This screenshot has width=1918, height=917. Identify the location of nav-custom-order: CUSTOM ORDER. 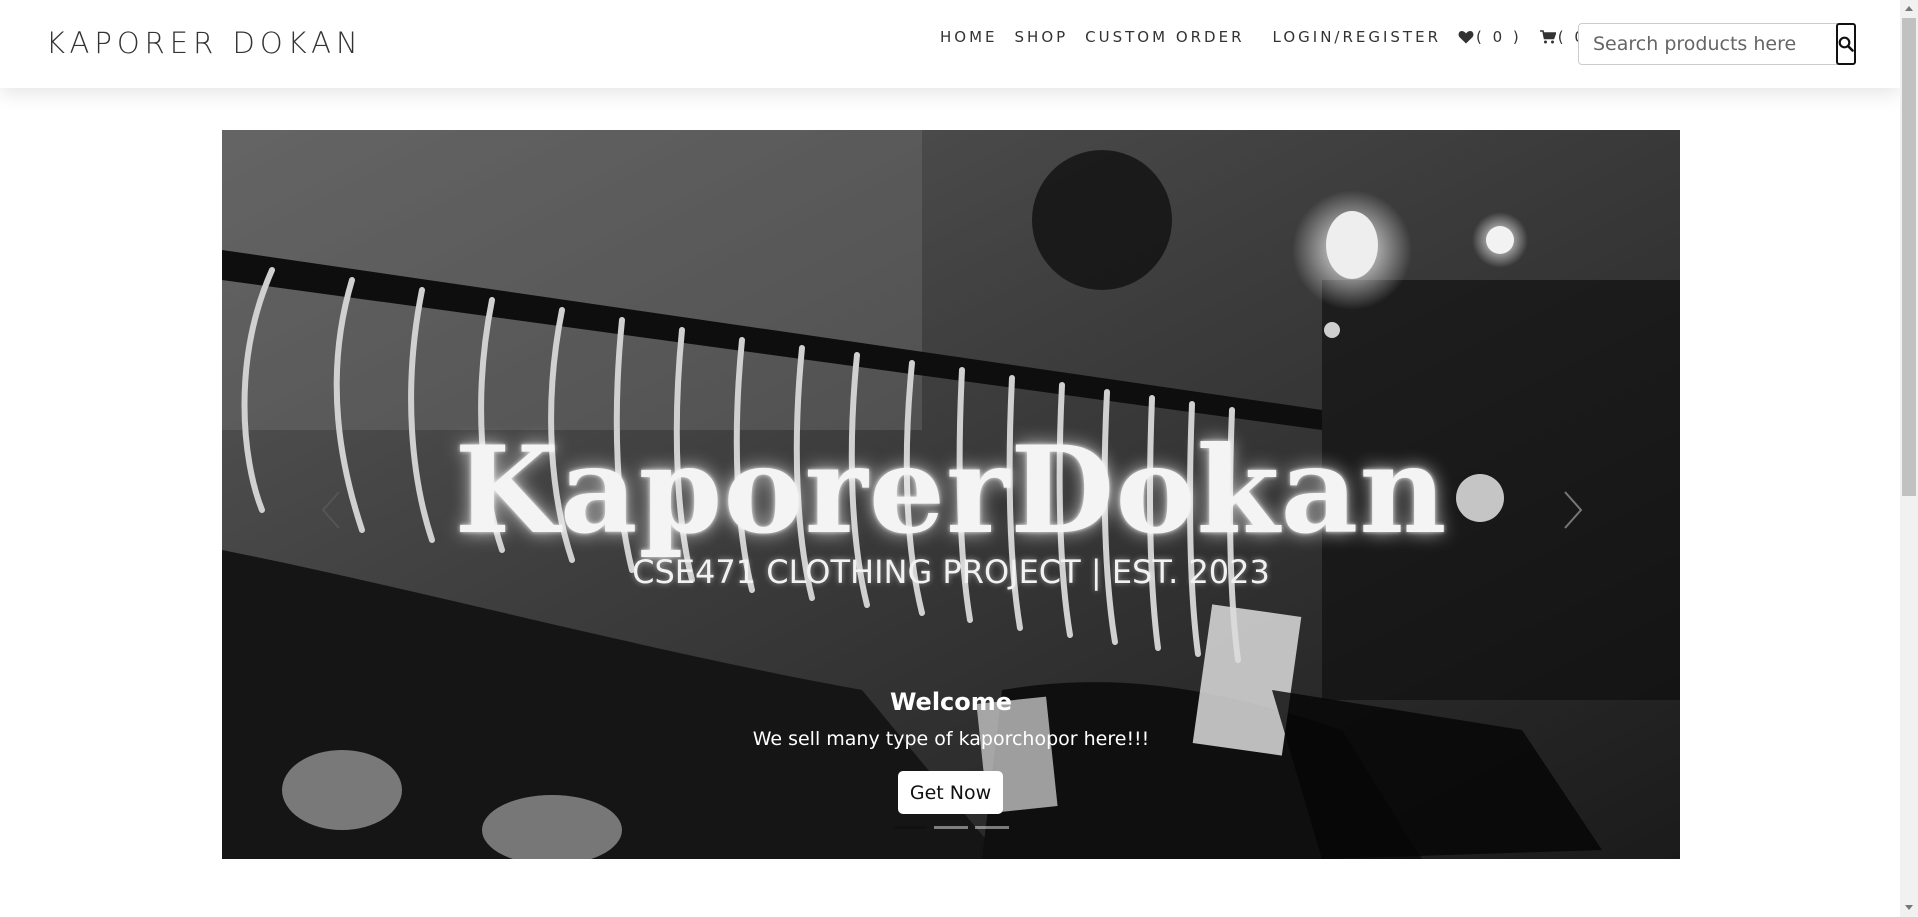
(1164, 37).